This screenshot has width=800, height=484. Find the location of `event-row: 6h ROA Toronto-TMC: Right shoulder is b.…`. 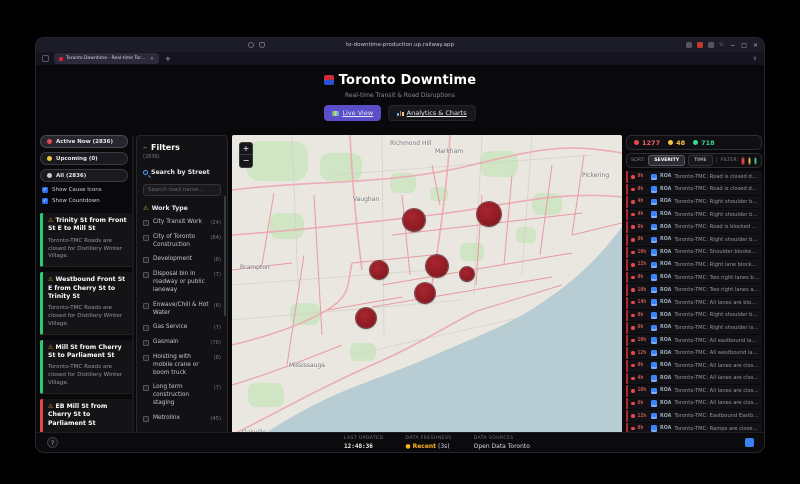

event-row: 6h ROA Toronto-TMC: Right shoulder is b.… is located at coordinates (694, 328).